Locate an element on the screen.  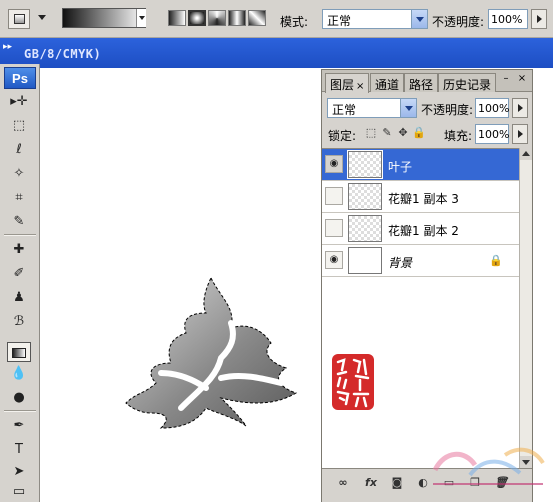
layers-scrollbar is located at coordinates (525, 308).